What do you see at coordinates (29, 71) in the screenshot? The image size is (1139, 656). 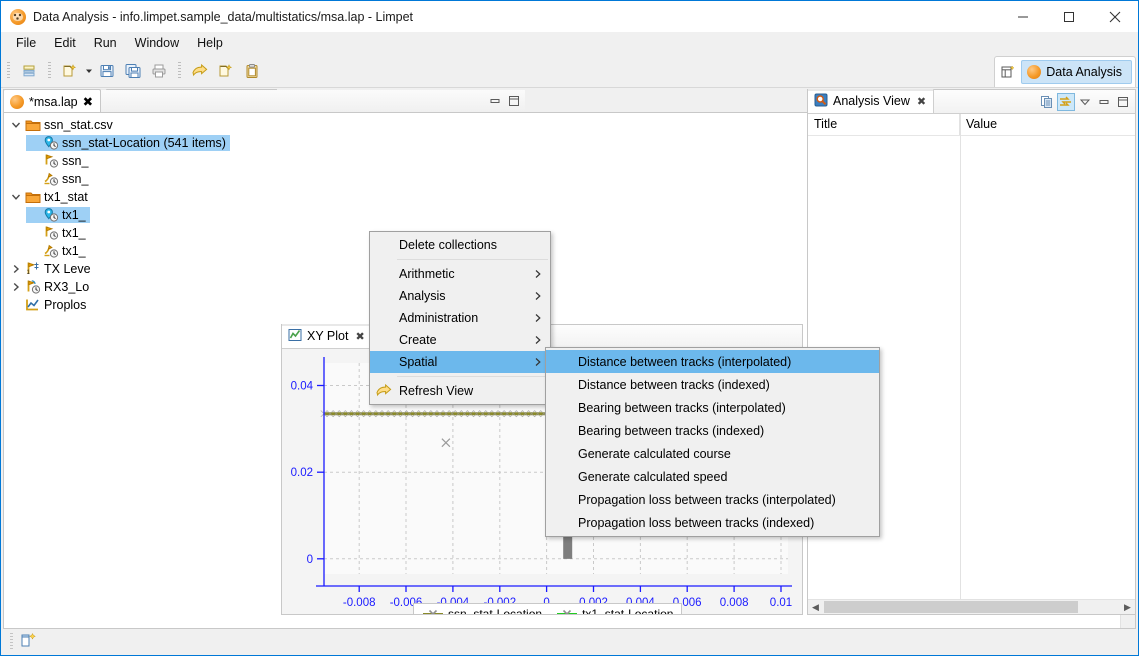 I see `properties-toggle-icon` at bounding box center [29, 71].